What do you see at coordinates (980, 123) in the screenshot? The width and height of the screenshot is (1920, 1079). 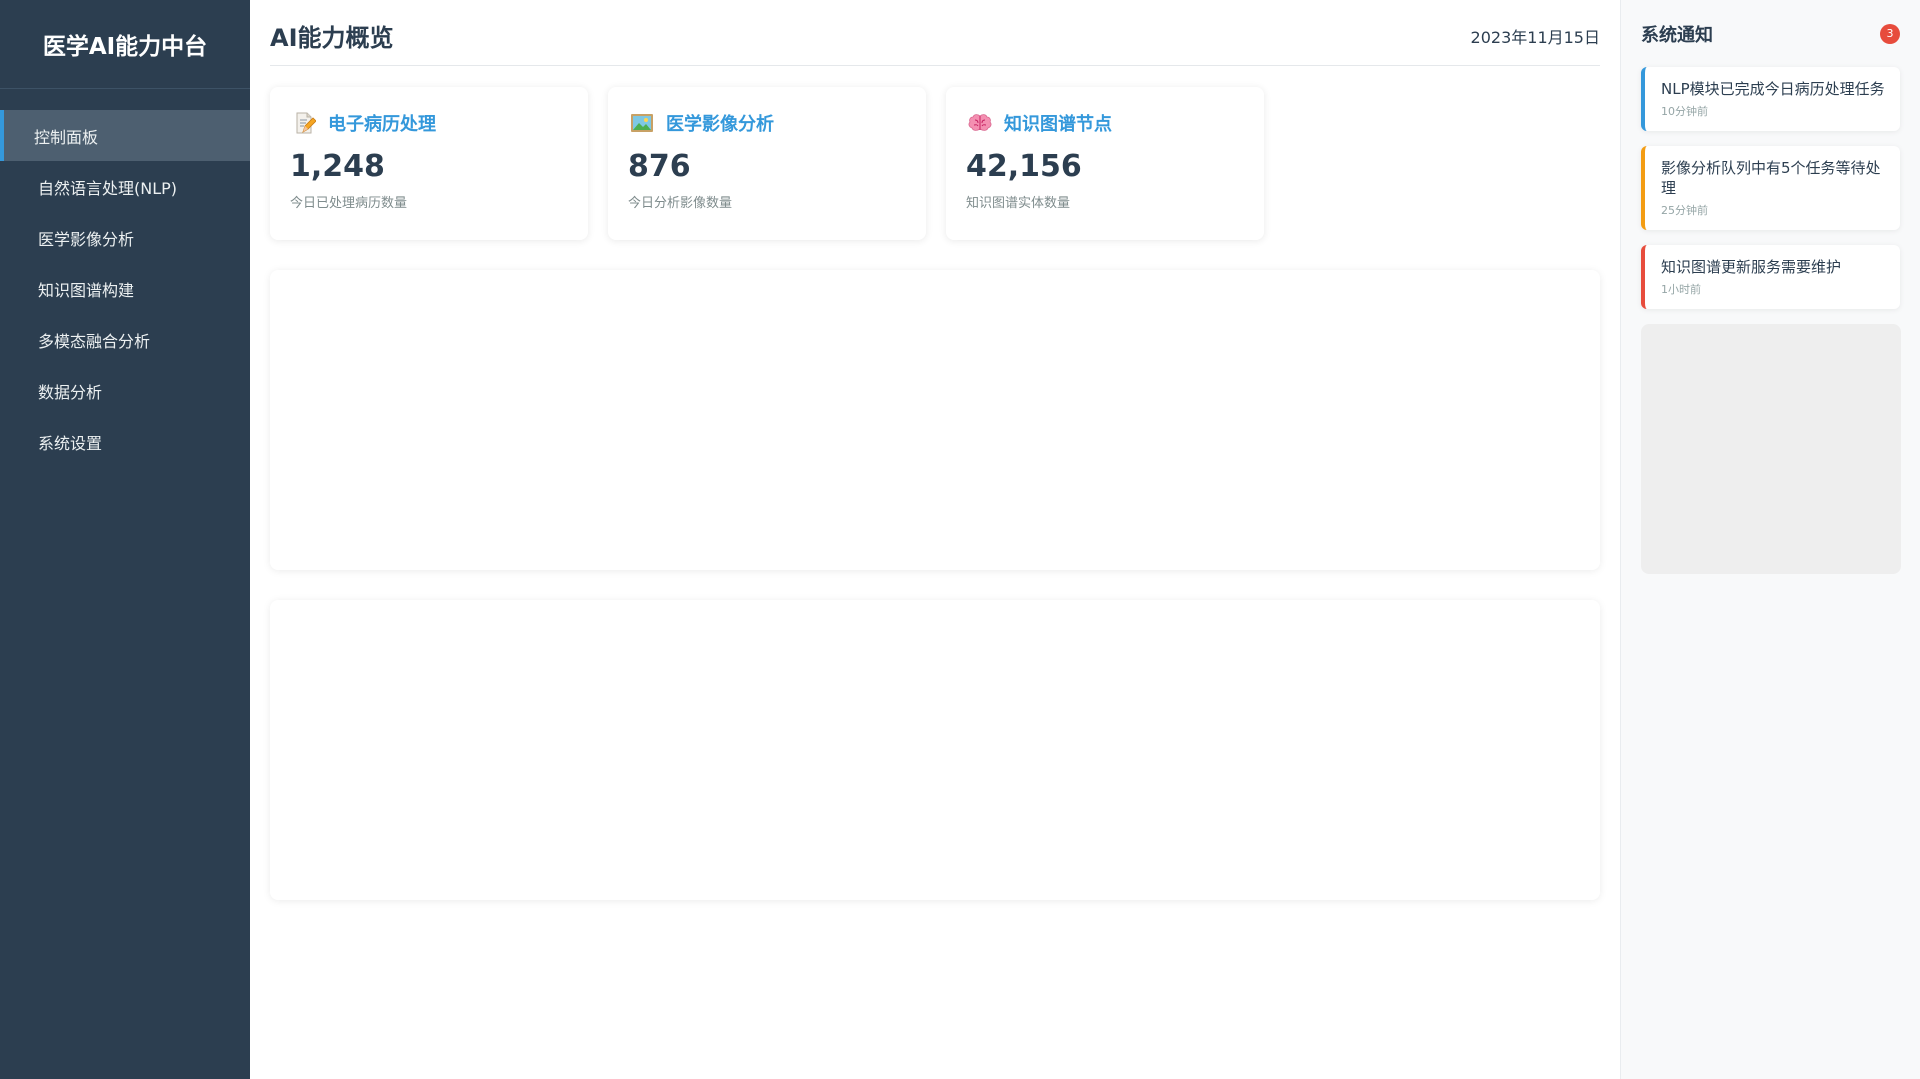 I see `brain-icon` at bounding box center [980, 123].